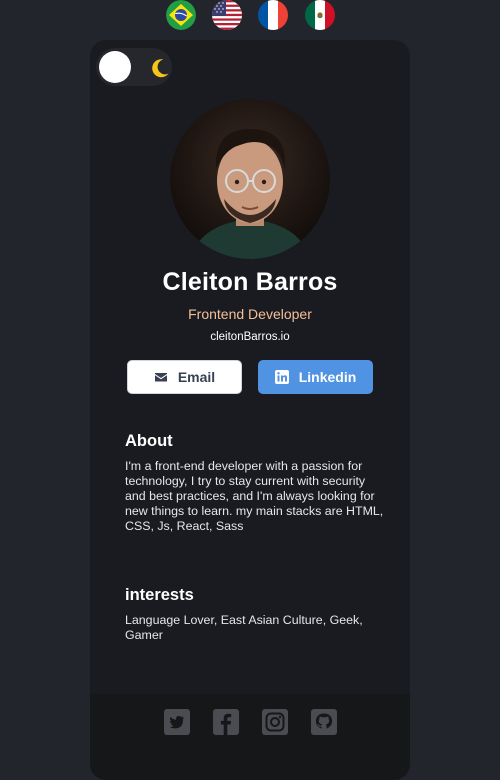  I want to click on linkedin-button-label: Linkedin, so click(327, 377).